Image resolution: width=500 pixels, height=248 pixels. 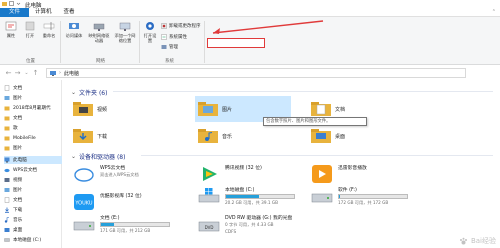 I want to click on drive-f-usage-fill, so click(x=340, y=196).